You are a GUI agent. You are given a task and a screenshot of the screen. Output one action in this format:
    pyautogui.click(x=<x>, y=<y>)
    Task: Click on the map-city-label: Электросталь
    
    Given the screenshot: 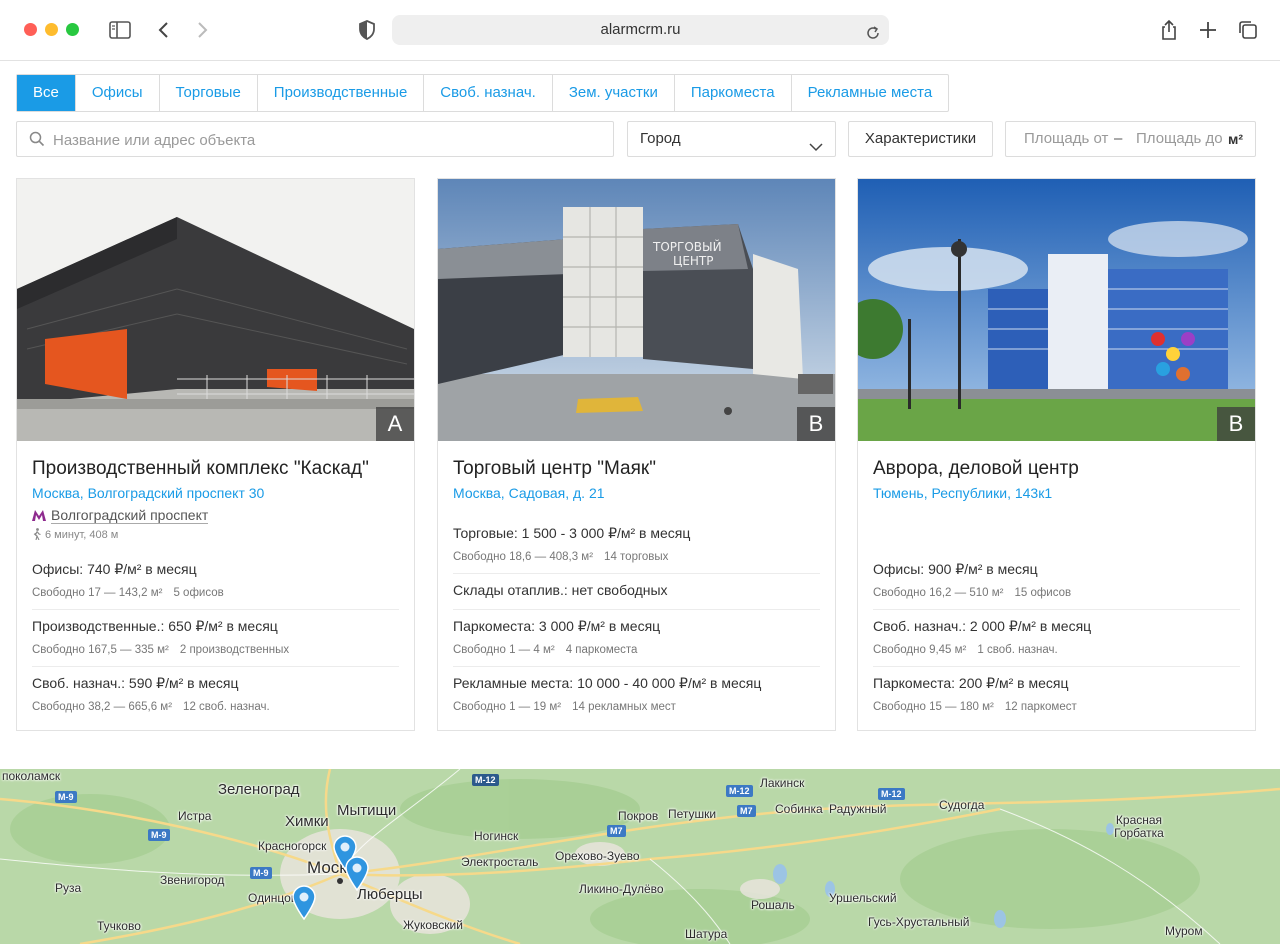 What is the action you would take?
    pyautogui.click(x=500, y=862)
    